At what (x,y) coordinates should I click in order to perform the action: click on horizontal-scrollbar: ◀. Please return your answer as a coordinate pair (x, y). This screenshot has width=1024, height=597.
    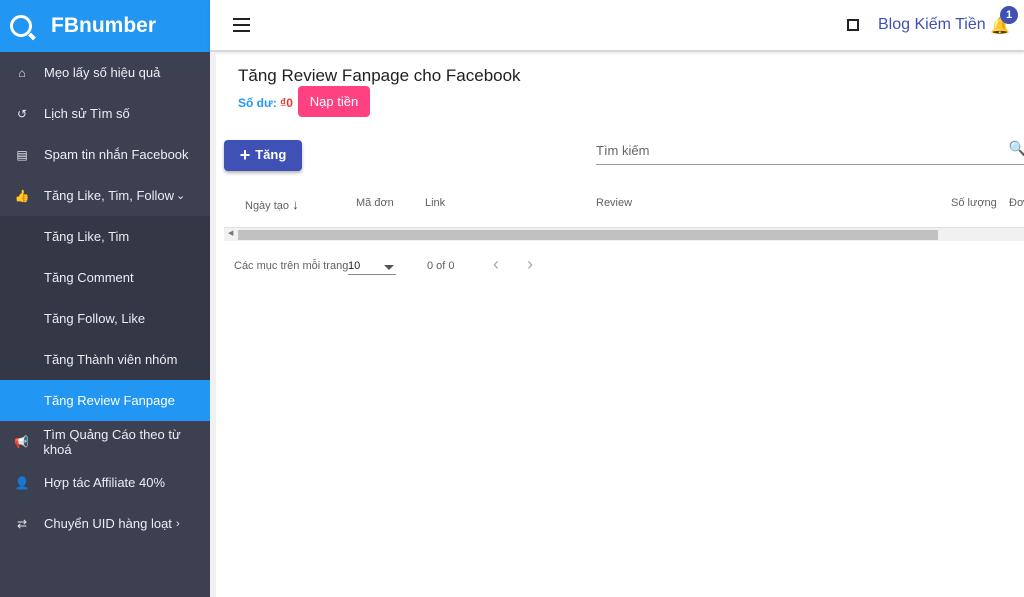
    Looking at the image, I should click on (624, 234).